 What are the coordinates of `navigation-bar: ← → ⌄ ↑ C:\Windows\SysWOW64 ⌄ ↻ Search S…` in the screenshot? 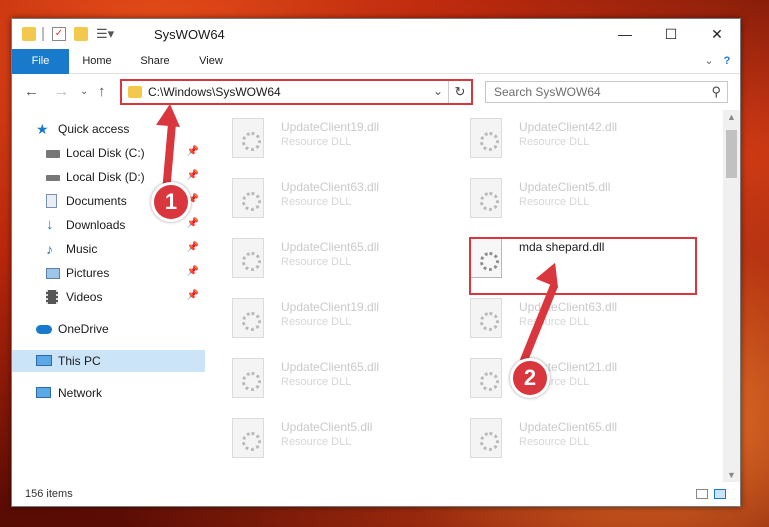 It's located at (376, 92).